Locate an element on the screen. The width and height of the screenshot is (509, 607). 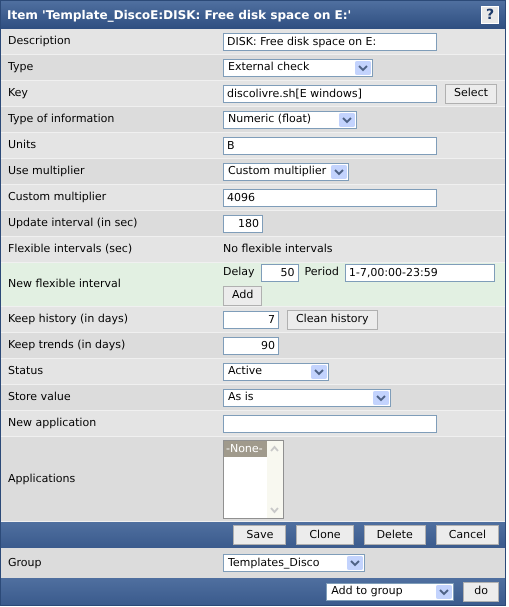
field-label: New flexible interval is located at coordinates (64, 284).